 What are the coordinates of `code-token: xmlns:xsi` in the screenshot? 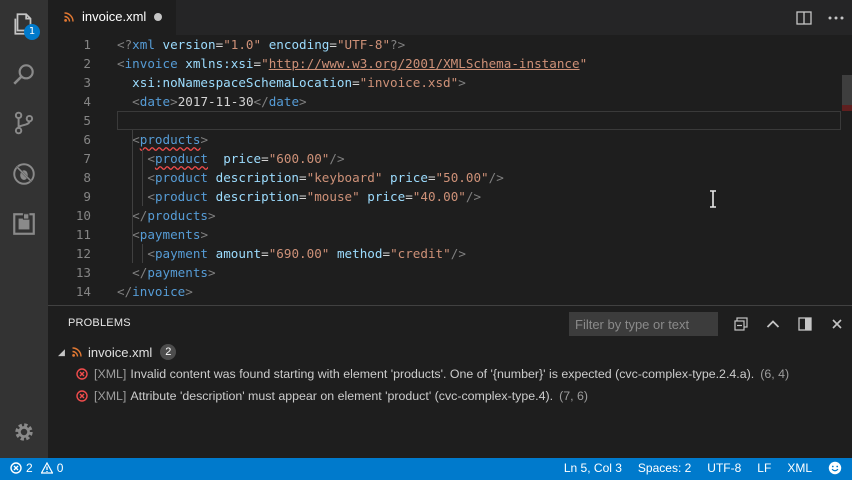 It's located at (219, 63).